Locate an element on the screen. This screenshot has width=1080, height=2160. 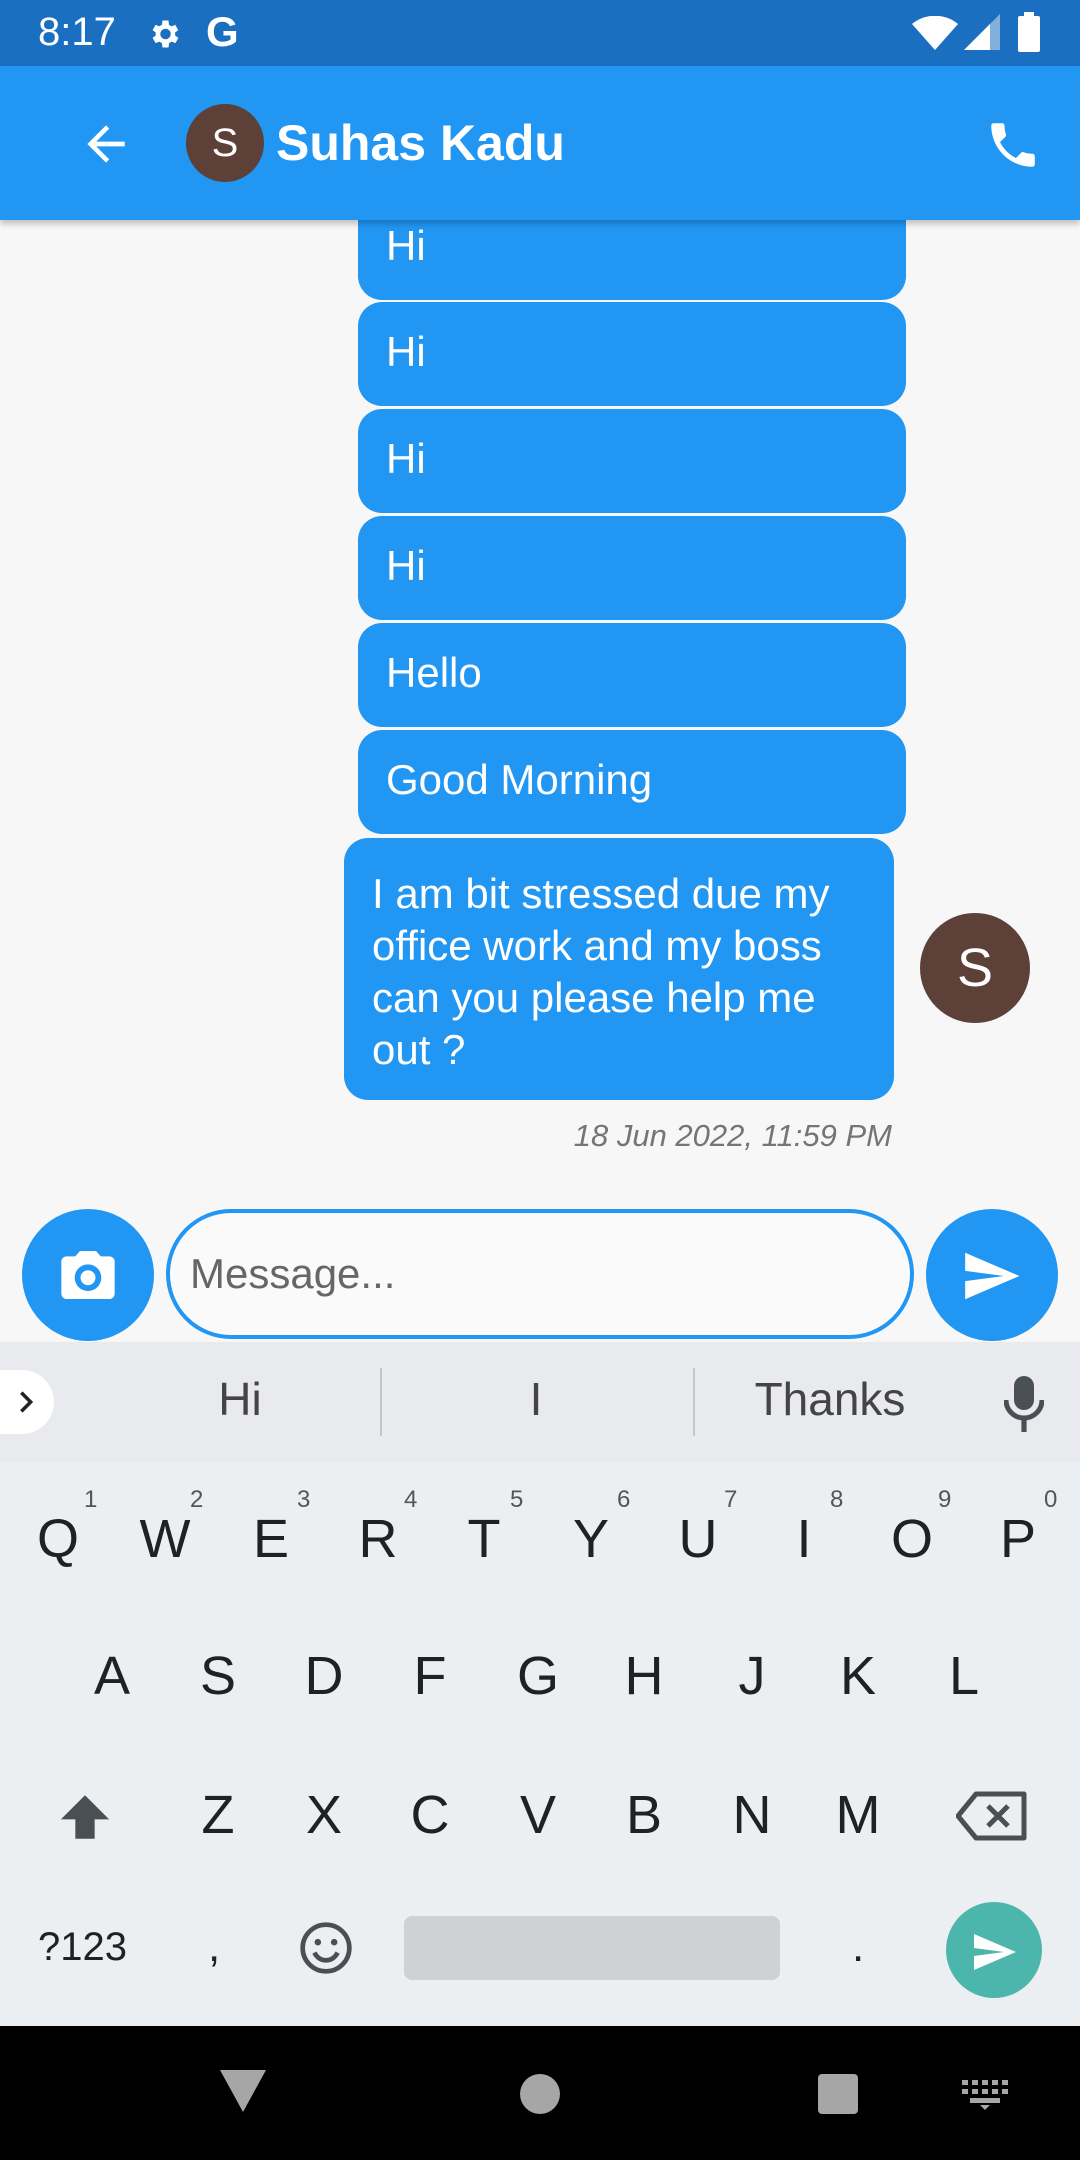
sender-avatar: S is located at coordinates (975, 968).